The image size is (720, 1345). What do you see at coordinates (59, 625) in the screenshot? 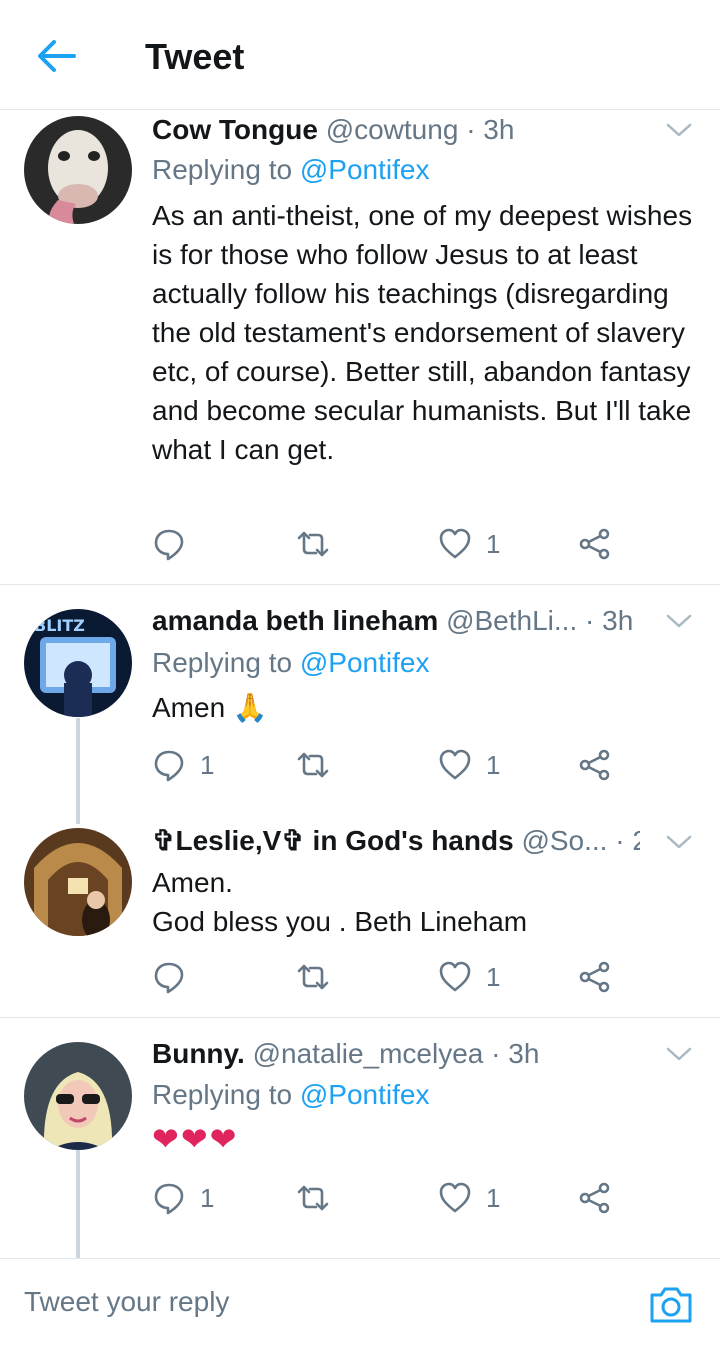
I see `svg-text: BLITZ` at bounding box center [59, 625].